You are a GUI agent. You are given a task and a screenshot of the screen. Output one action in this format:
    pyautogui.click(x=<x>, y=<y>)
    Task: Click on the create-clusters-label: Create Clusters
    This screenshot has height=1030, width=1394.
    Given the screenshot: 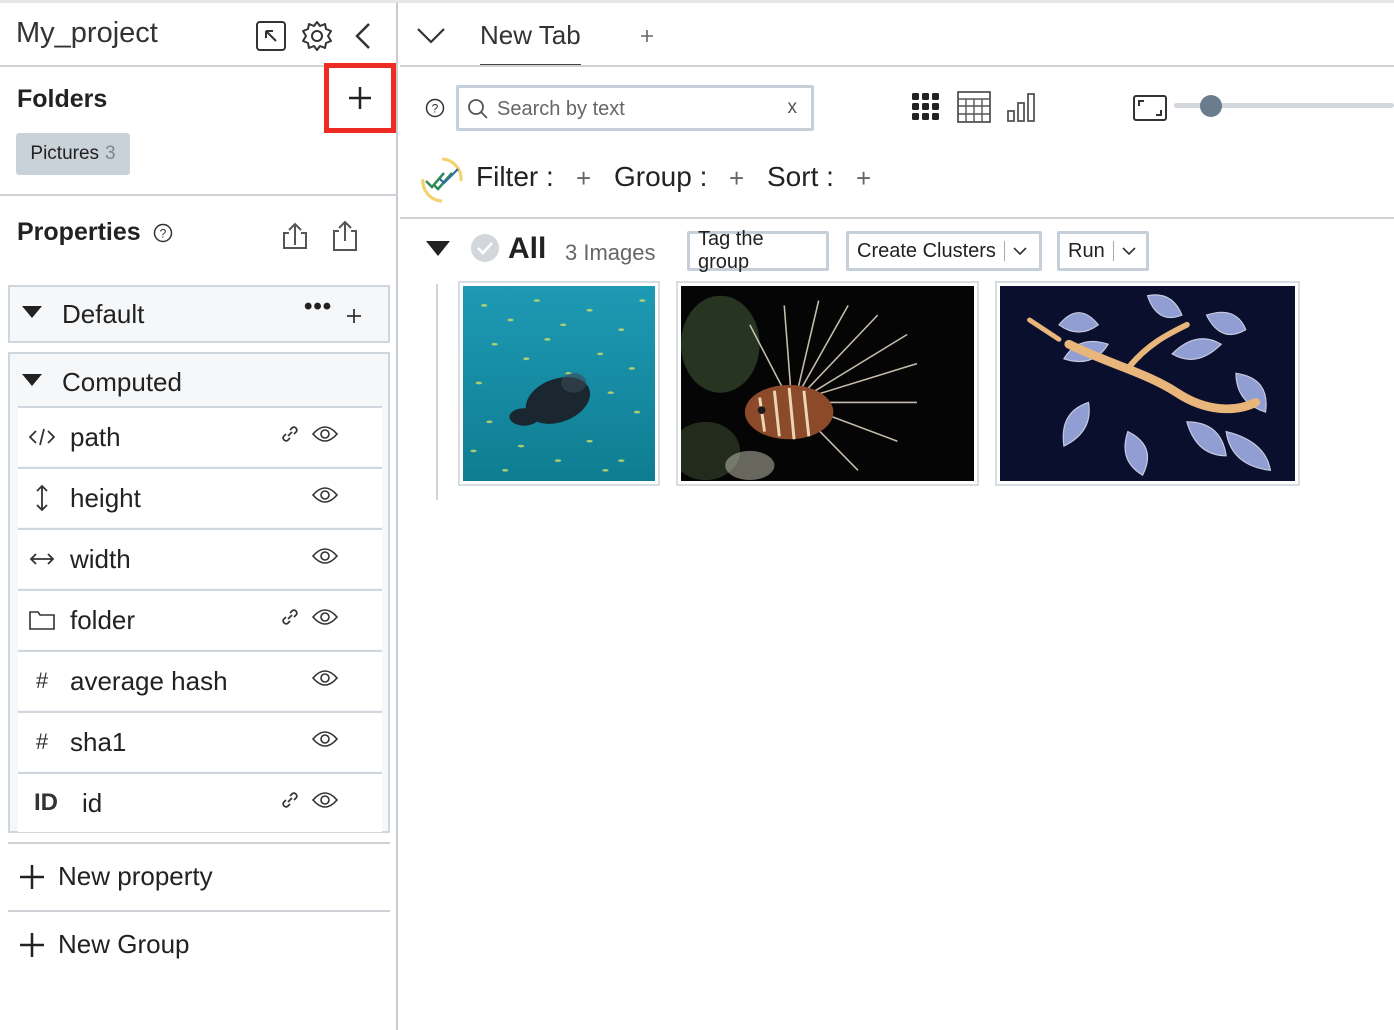 What is the action you would take?
    pyautogui.click(x=926, y=250)
    